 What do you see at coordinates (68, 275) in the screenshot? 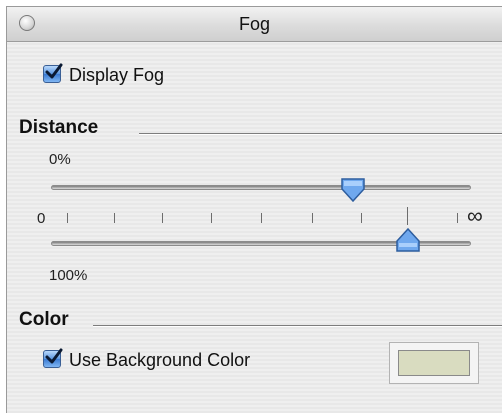
I see `distance-end-value-label: 100%` at bounding box center [68, 275].